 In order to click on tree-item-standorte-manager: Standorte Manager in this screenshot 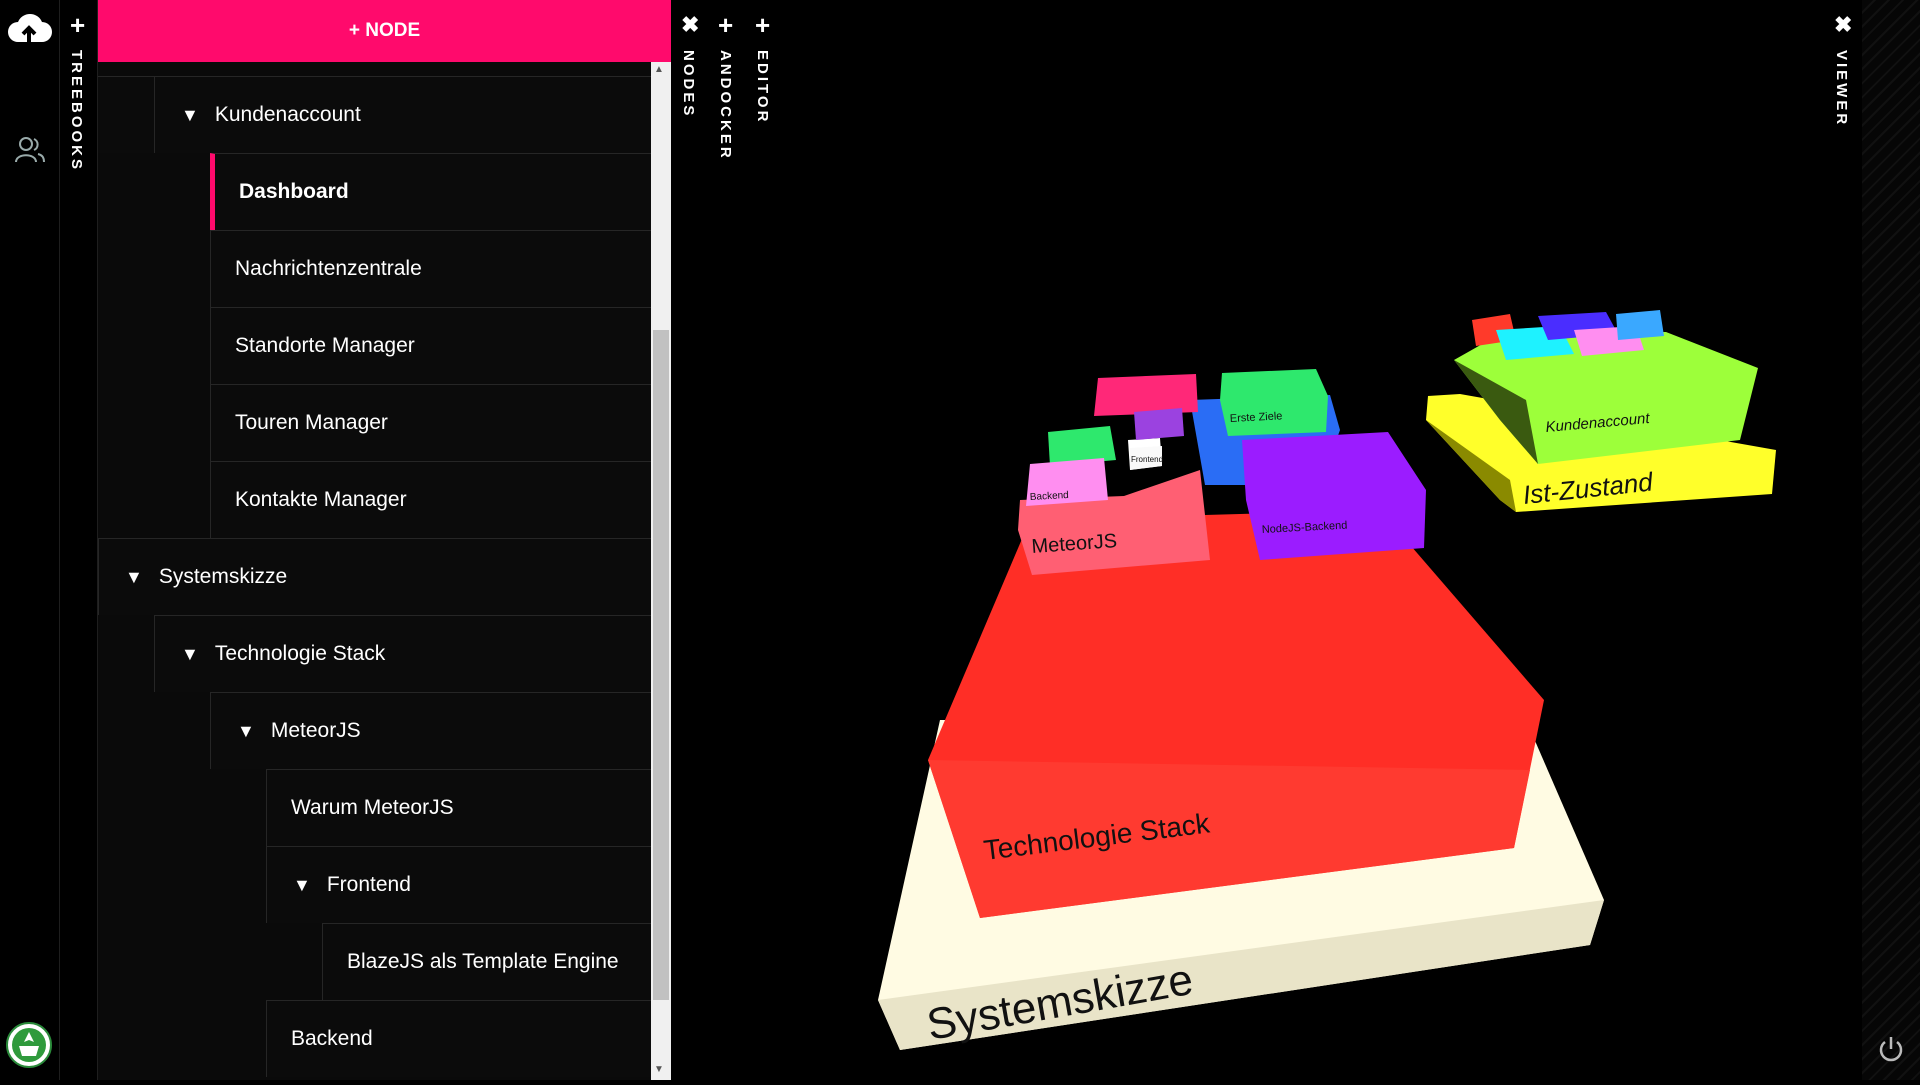, I will do `click(430, 345)`.